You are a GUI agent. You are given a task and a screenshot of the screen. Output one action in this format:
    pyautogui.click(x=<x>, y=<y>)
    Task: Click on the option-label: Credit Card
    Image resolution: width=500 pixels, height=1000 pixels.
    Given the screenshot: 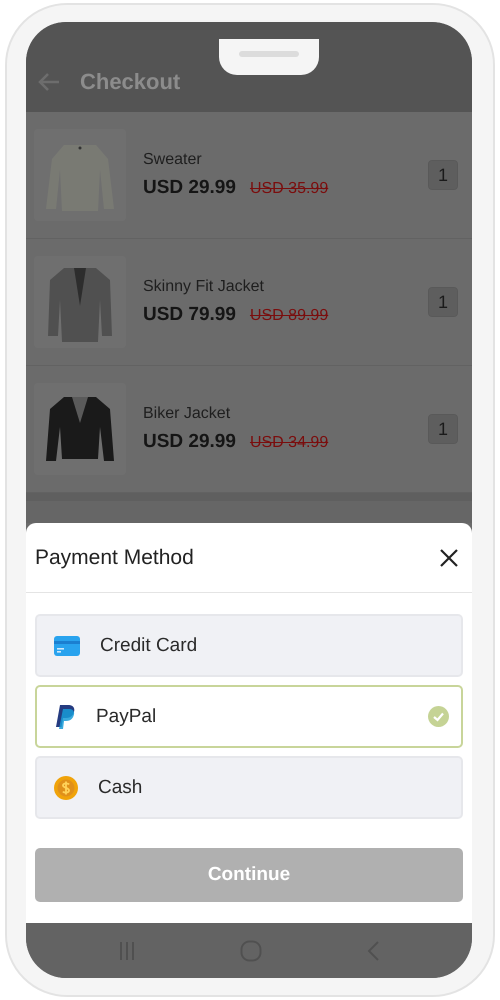 What is the action you would take?
    pyautogui.click(x=149, y=645)
    